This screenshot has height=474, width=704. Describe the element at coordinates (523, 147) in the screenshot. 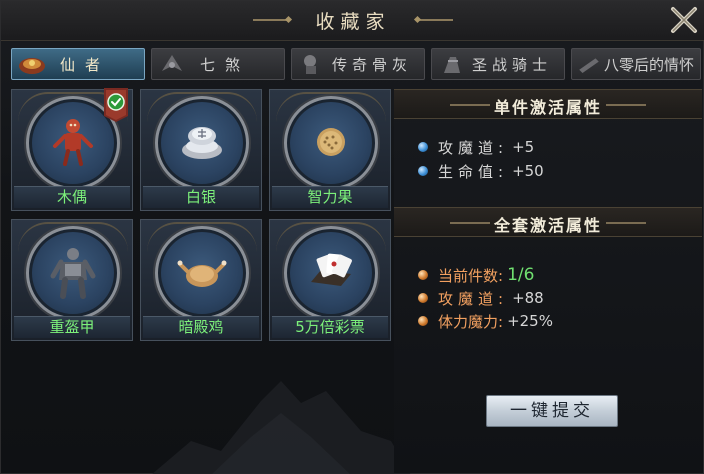

I see `attr-value: +5` at that location.